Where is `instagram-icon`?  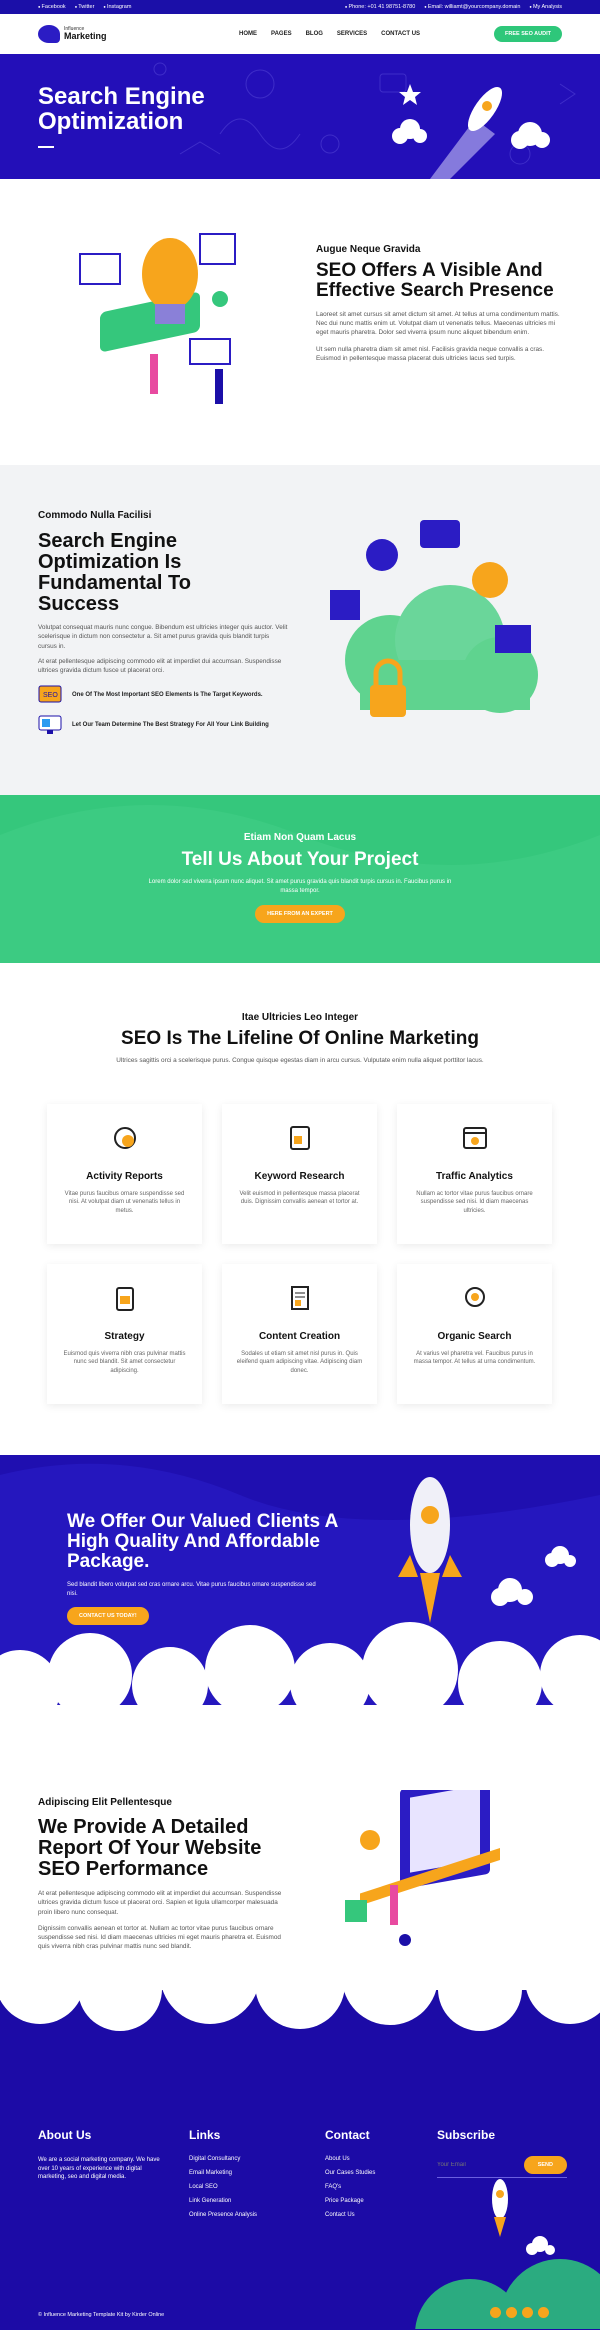 instagram-icon is located at coordinates (527, 2312).